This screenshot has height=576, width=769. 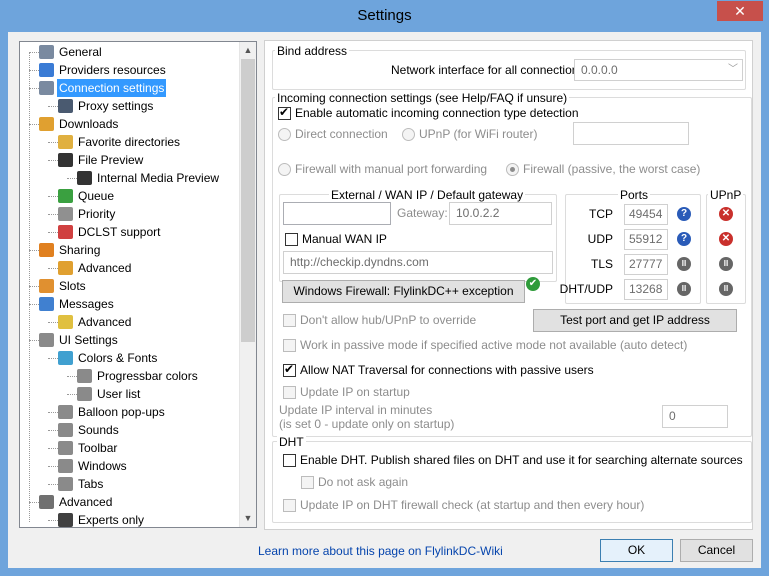 I want to click on upnp-radio, so click(x=408, y=134).